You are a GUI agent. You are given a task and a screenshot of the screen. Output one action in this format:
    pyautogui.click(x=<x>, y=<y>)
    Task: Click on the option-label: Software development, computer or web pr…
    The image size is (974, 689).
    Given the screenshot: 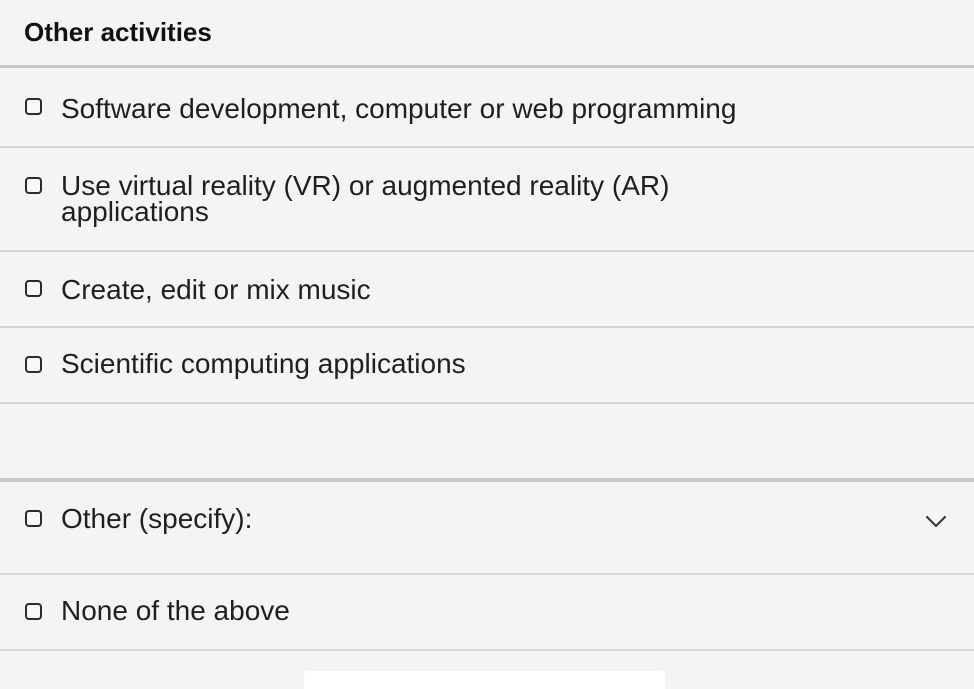 What is the action you would take?
    pyautogui.click(x=399, y=108)
    